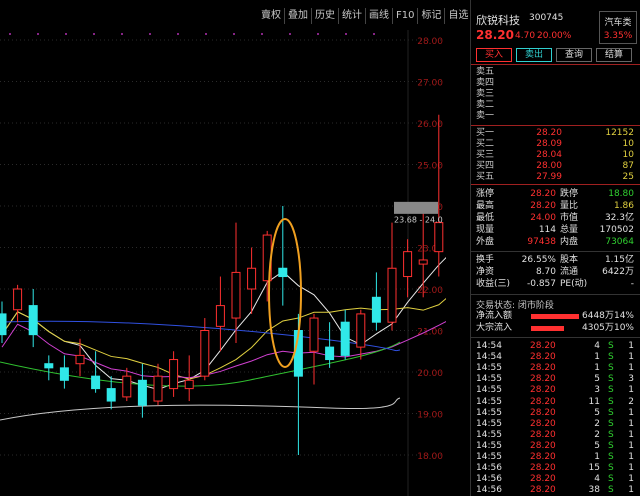 The width and height of the screenshot is (640, 496). Describe the element at coordinates (623, 316) in the screenshot. I see `flow-pct: 14%` at that location.